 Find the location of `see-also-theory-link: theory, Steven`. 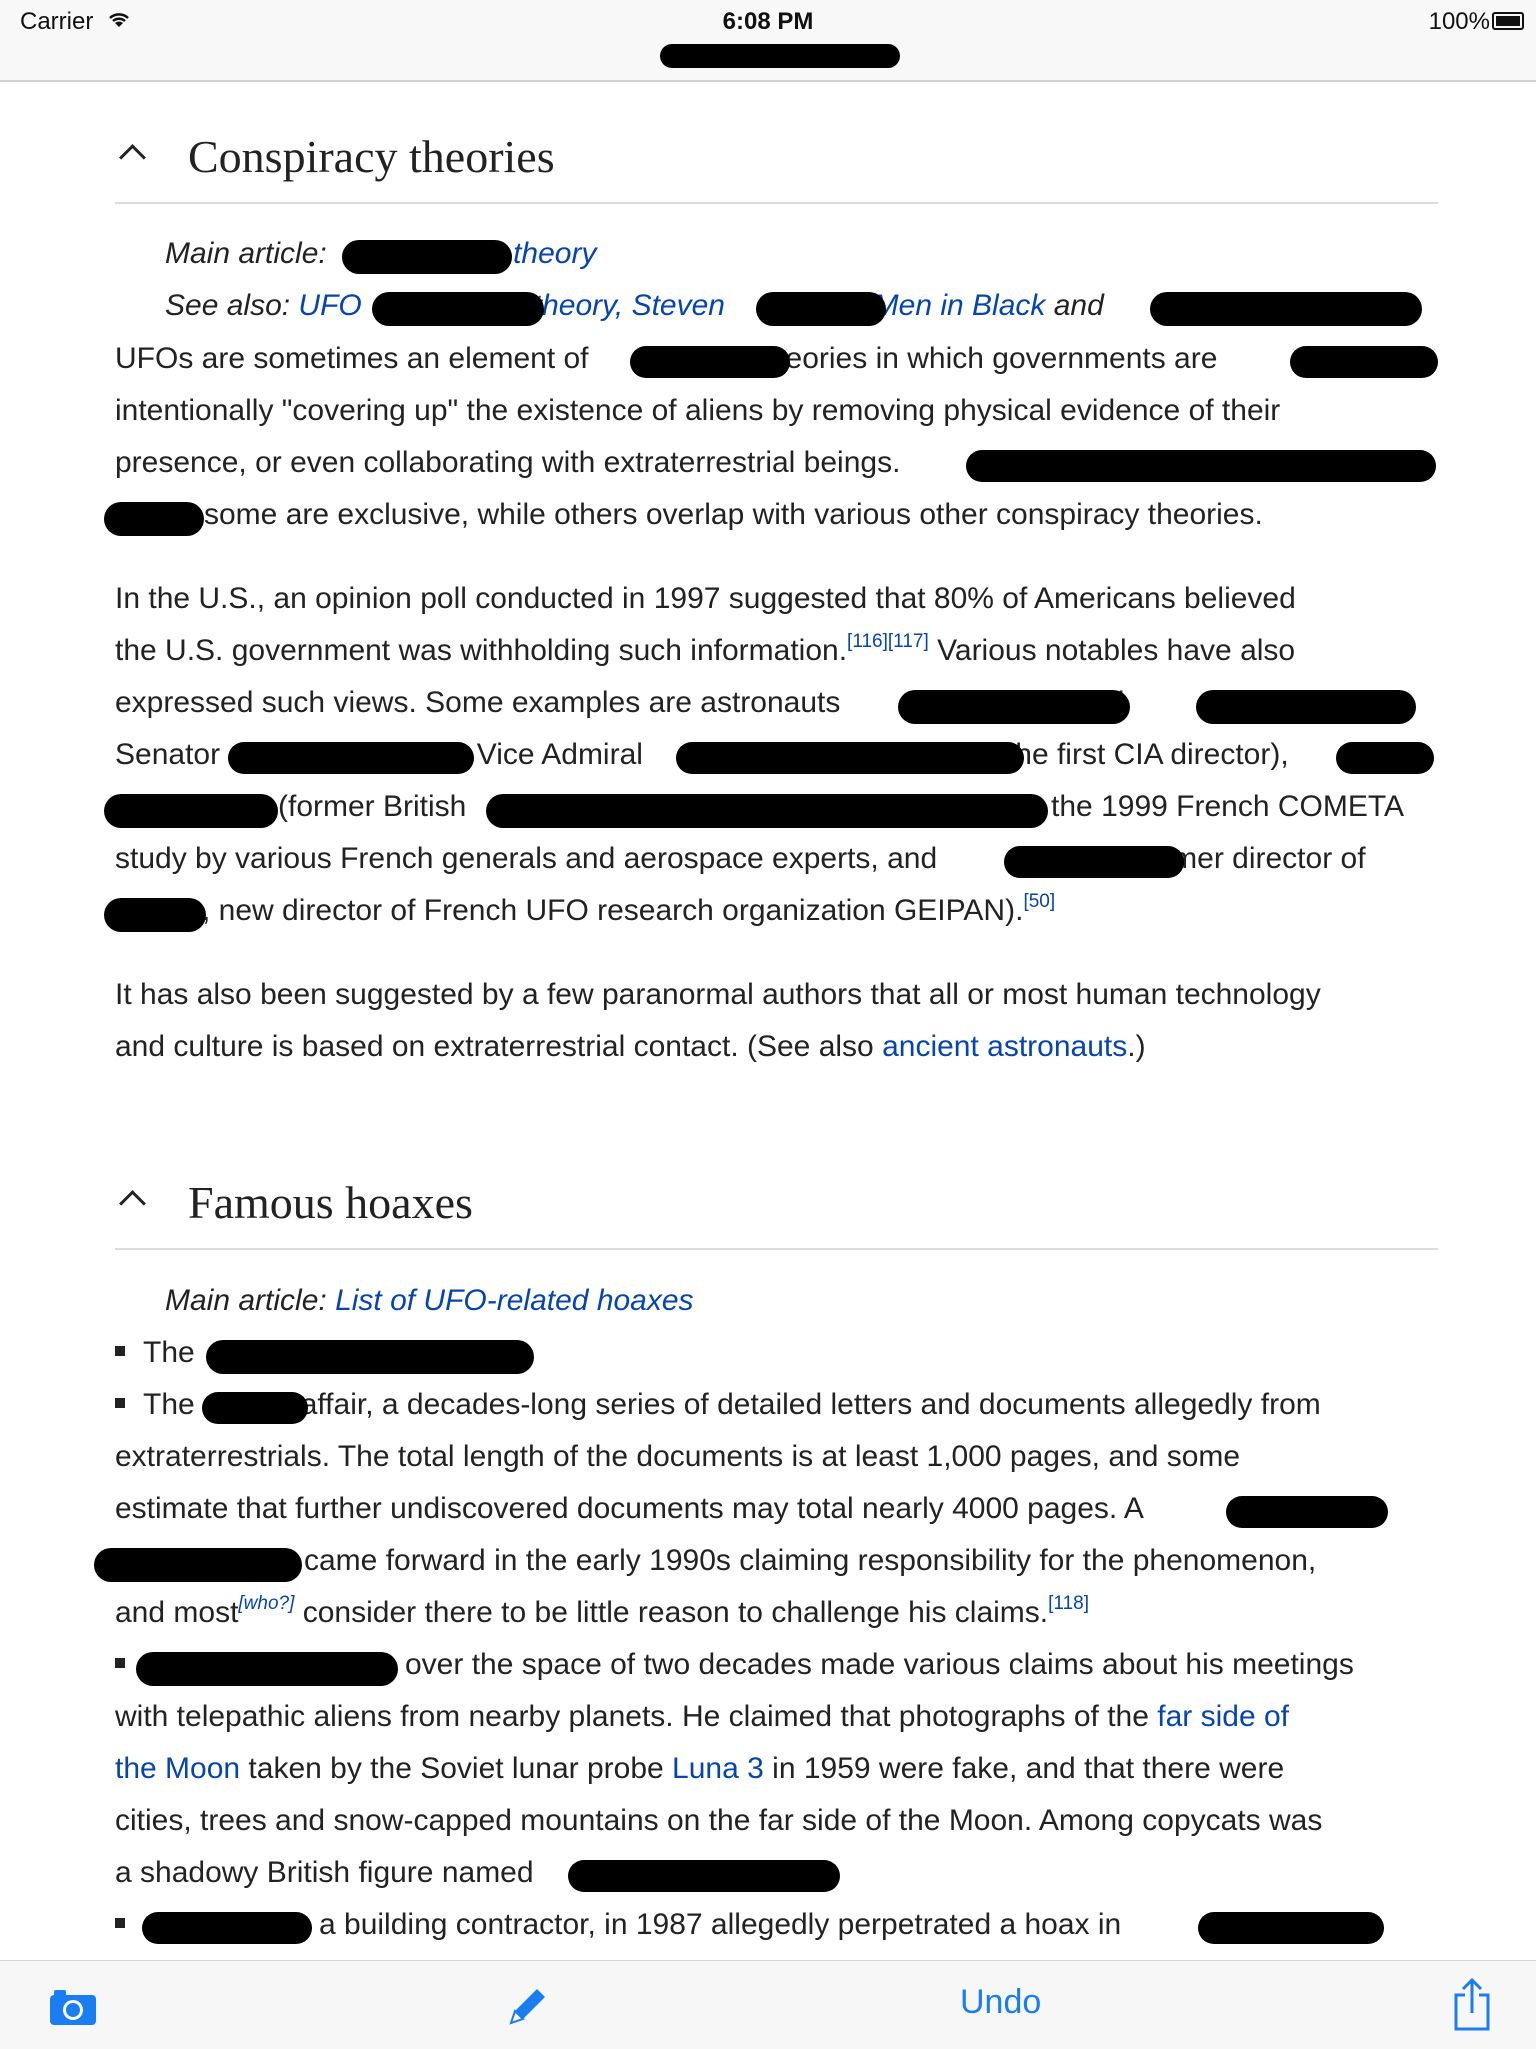

see-also-theory-link: theory, Steven is located at coordinates (629, 305).